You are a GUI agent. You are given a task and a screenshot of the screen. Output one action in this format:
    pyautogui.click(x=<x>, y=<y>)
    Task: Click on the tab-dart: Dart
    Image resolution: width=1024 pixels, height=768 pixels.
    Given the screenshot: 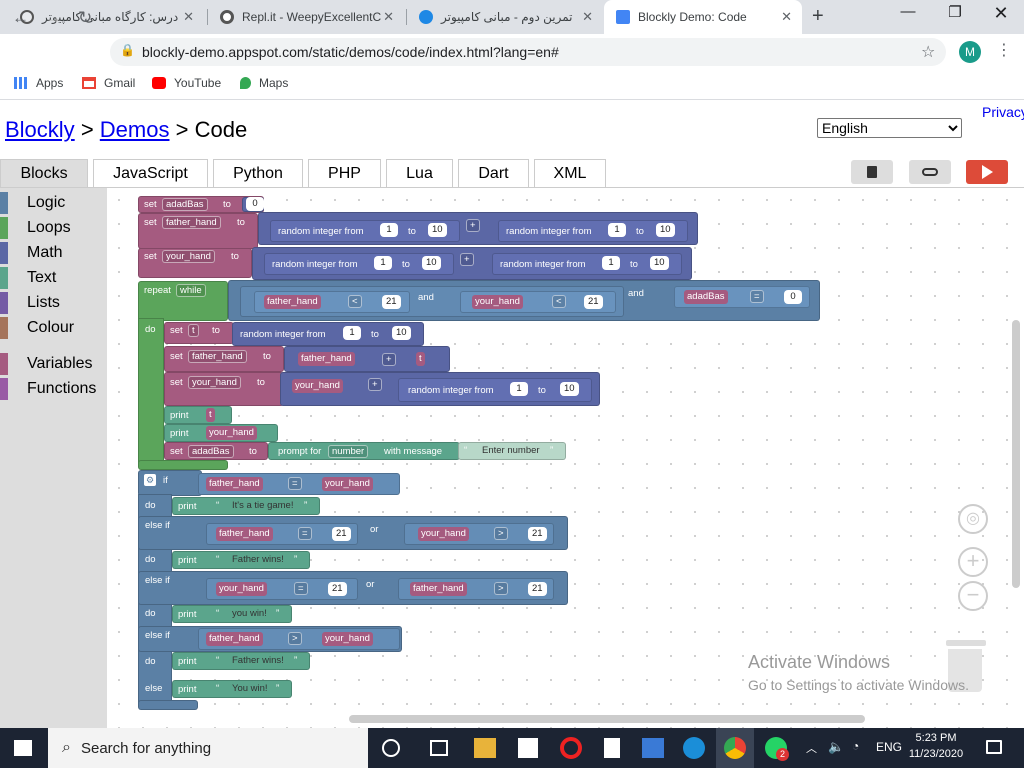 What is the action you would take?
    pyautogui.click(x=493, y=173)
    